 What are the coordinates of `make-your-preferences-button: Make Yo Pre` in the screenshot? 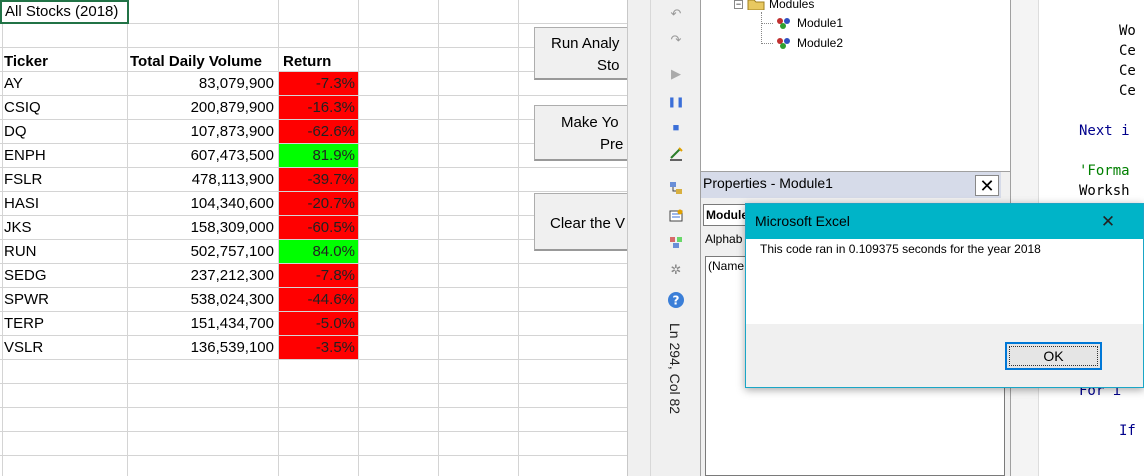 It's located at (580, 133).